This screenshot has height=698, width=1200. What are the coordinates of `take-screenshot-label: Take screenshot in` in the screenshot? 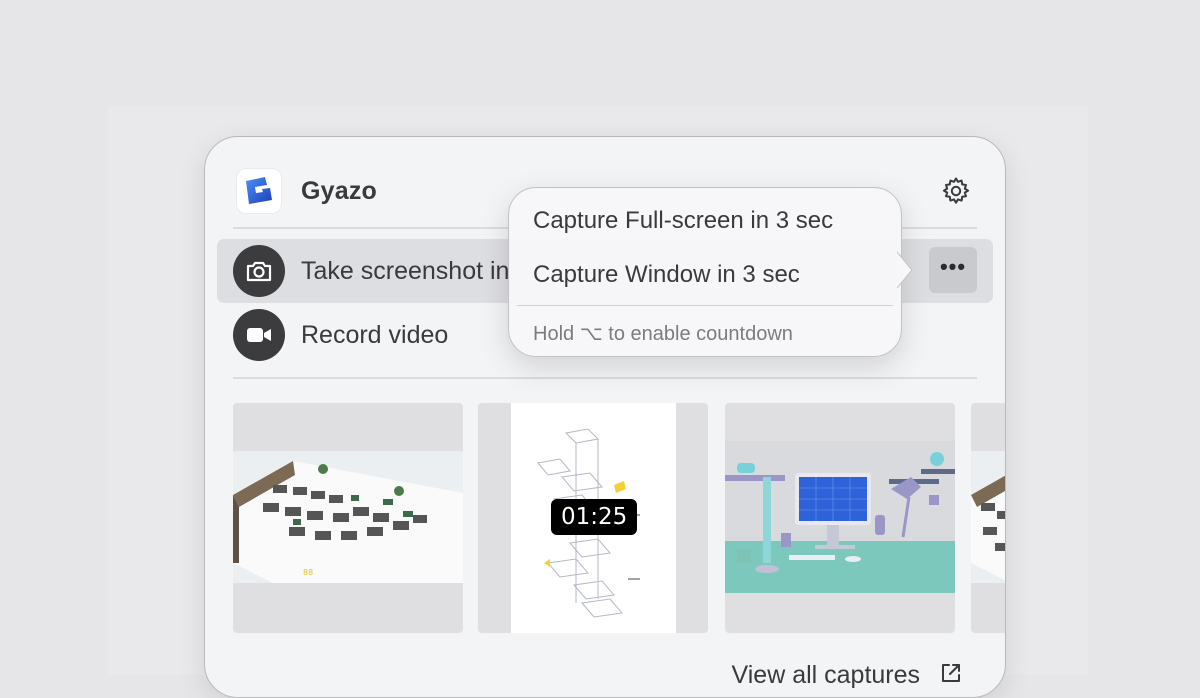 It's located at (405, 271).